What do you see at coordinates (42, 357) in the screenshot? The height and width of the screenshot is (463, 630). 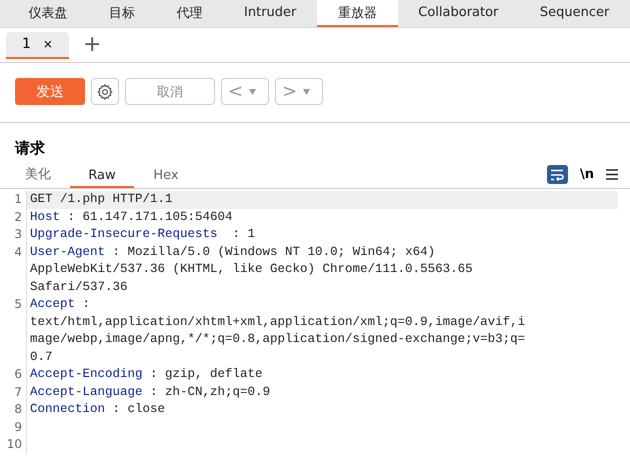 I see `code-line: 0.7` at bounding box center [42, 357].